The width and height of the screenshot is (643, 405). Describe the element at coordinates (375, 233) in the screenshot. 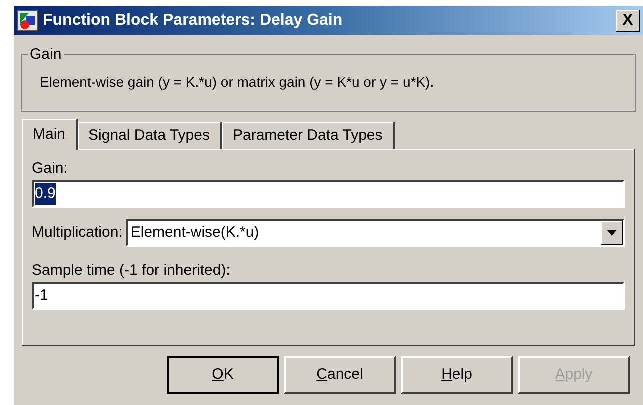

I see `dropdown: Element-wise(K.*u)` at that location.